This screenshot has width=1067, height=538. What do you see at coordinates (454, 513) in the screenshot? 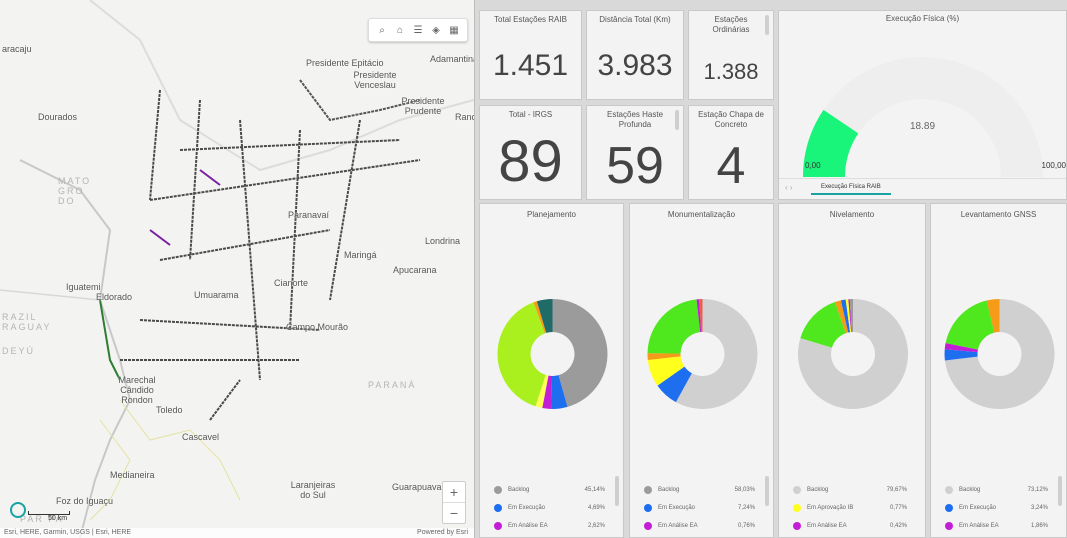
I see `zoom-out-button: −` at bounding box center [454, 513].